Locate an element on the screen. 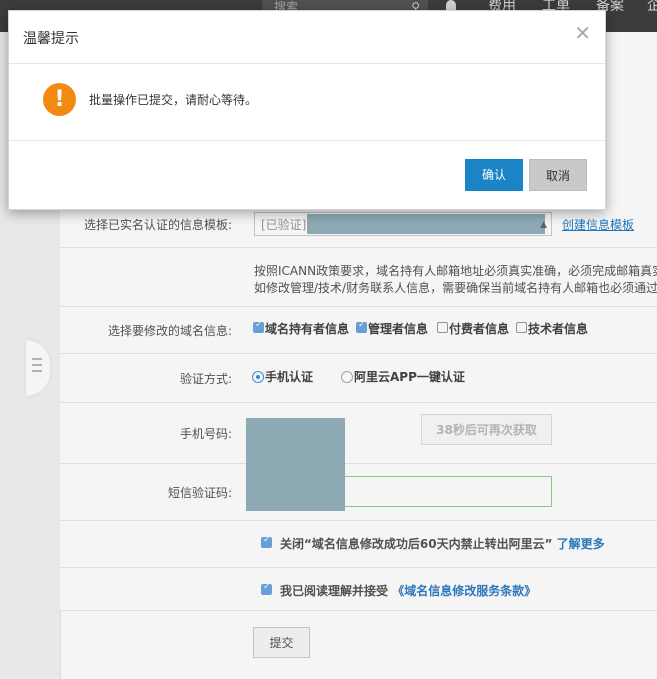 This screenshot has height=679, width=657. warning-icon: ! is located at coordinates (59, 99).